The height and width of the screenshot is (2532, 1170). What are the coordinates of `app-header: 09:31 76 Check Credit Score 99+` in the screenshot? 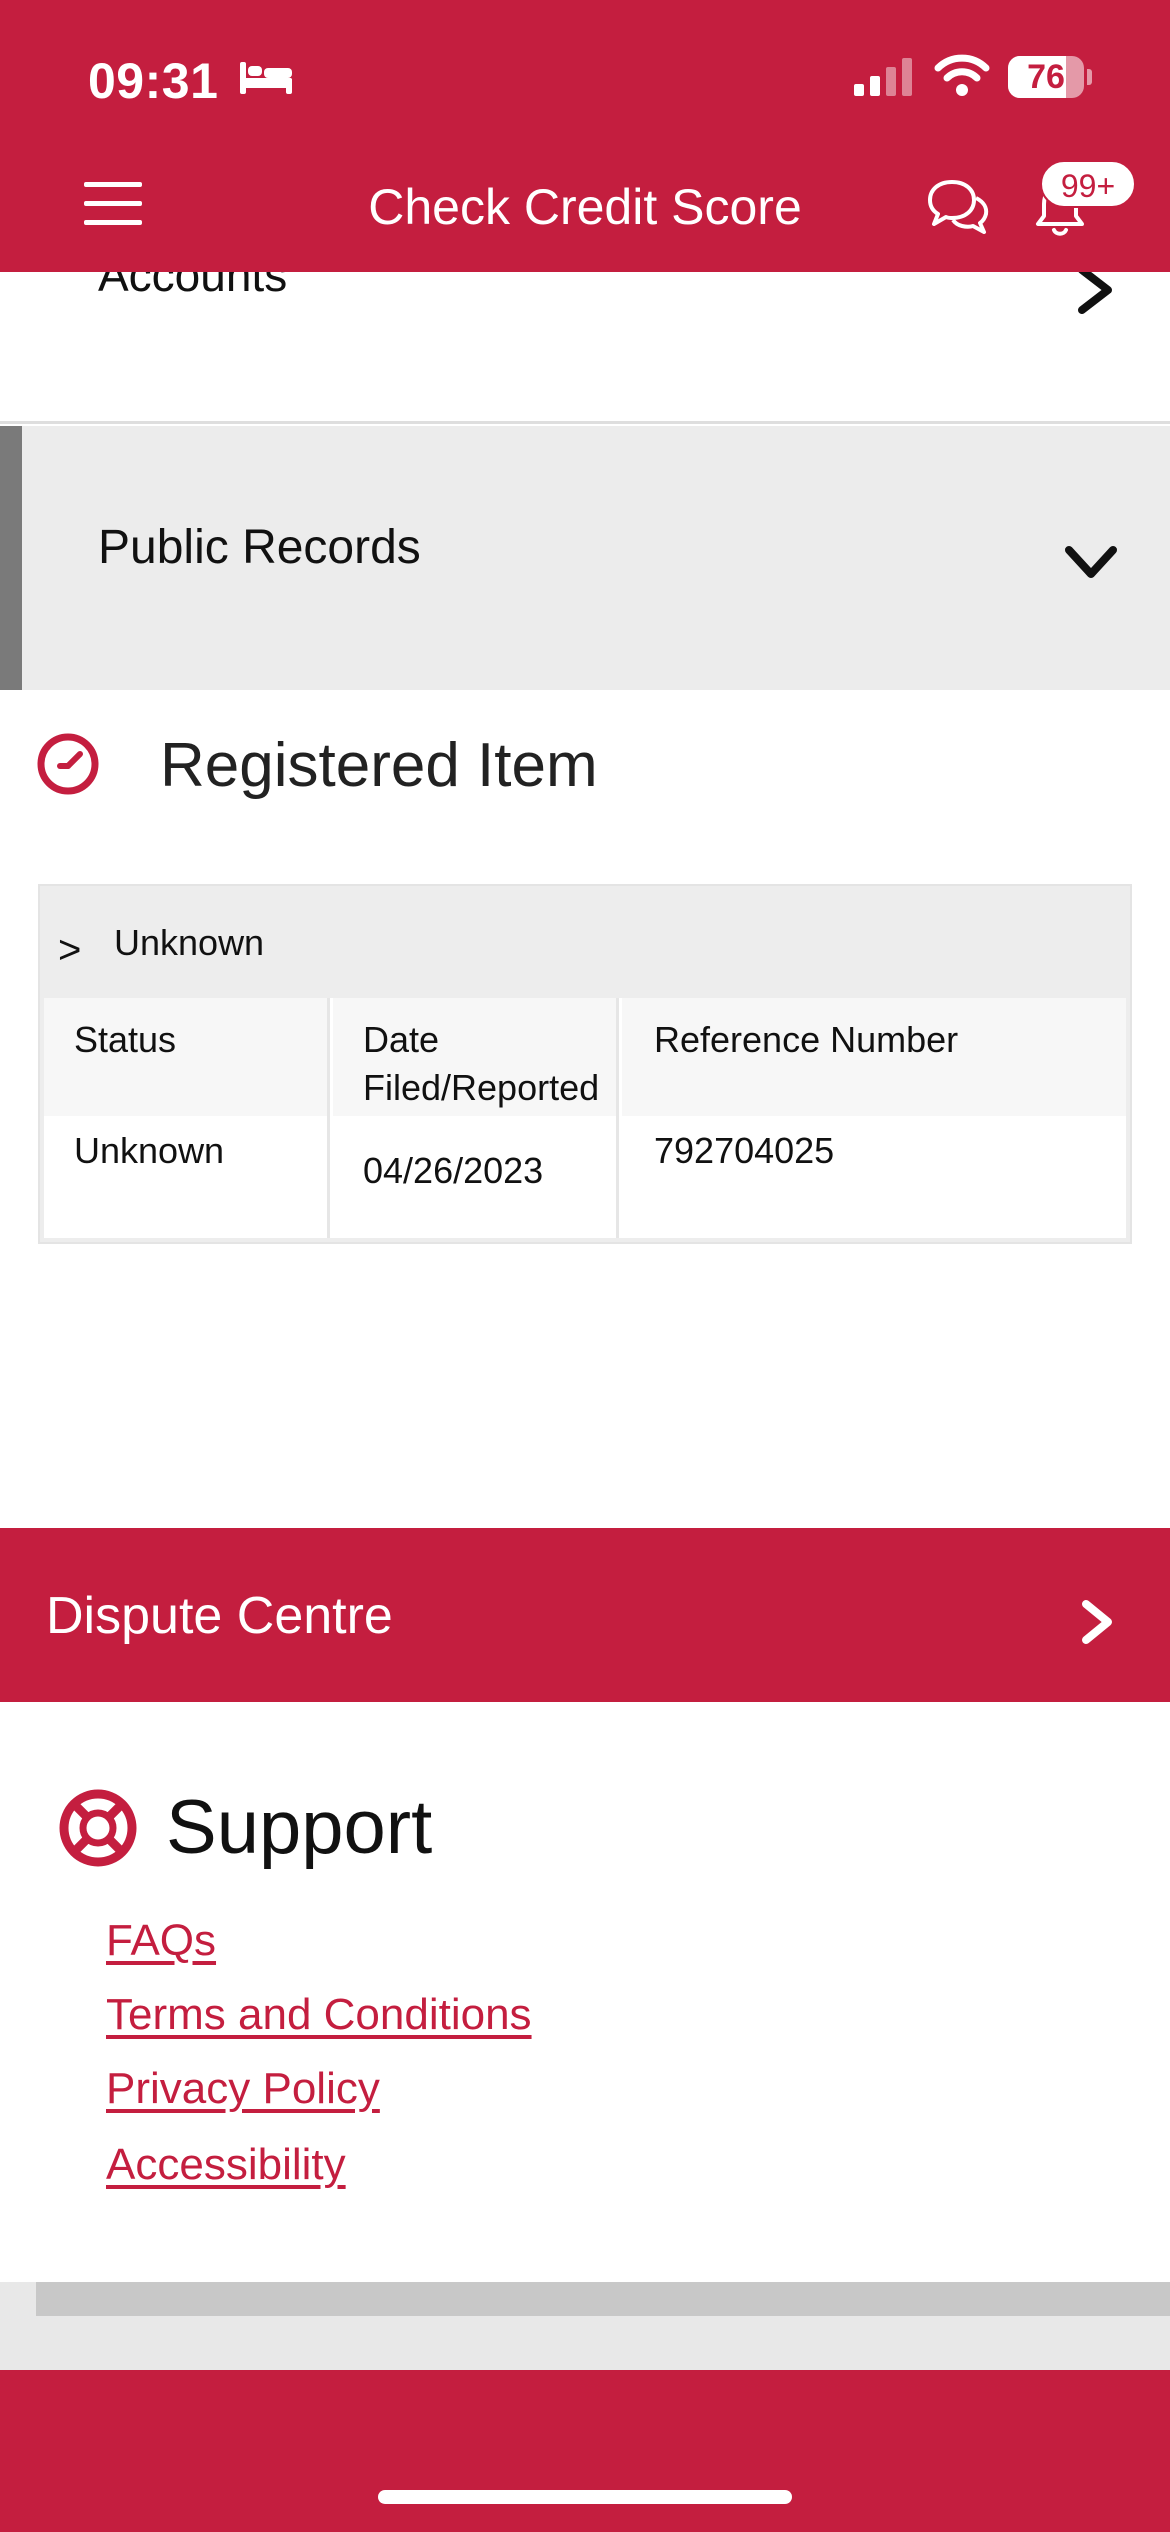 It's located at (585, 136).